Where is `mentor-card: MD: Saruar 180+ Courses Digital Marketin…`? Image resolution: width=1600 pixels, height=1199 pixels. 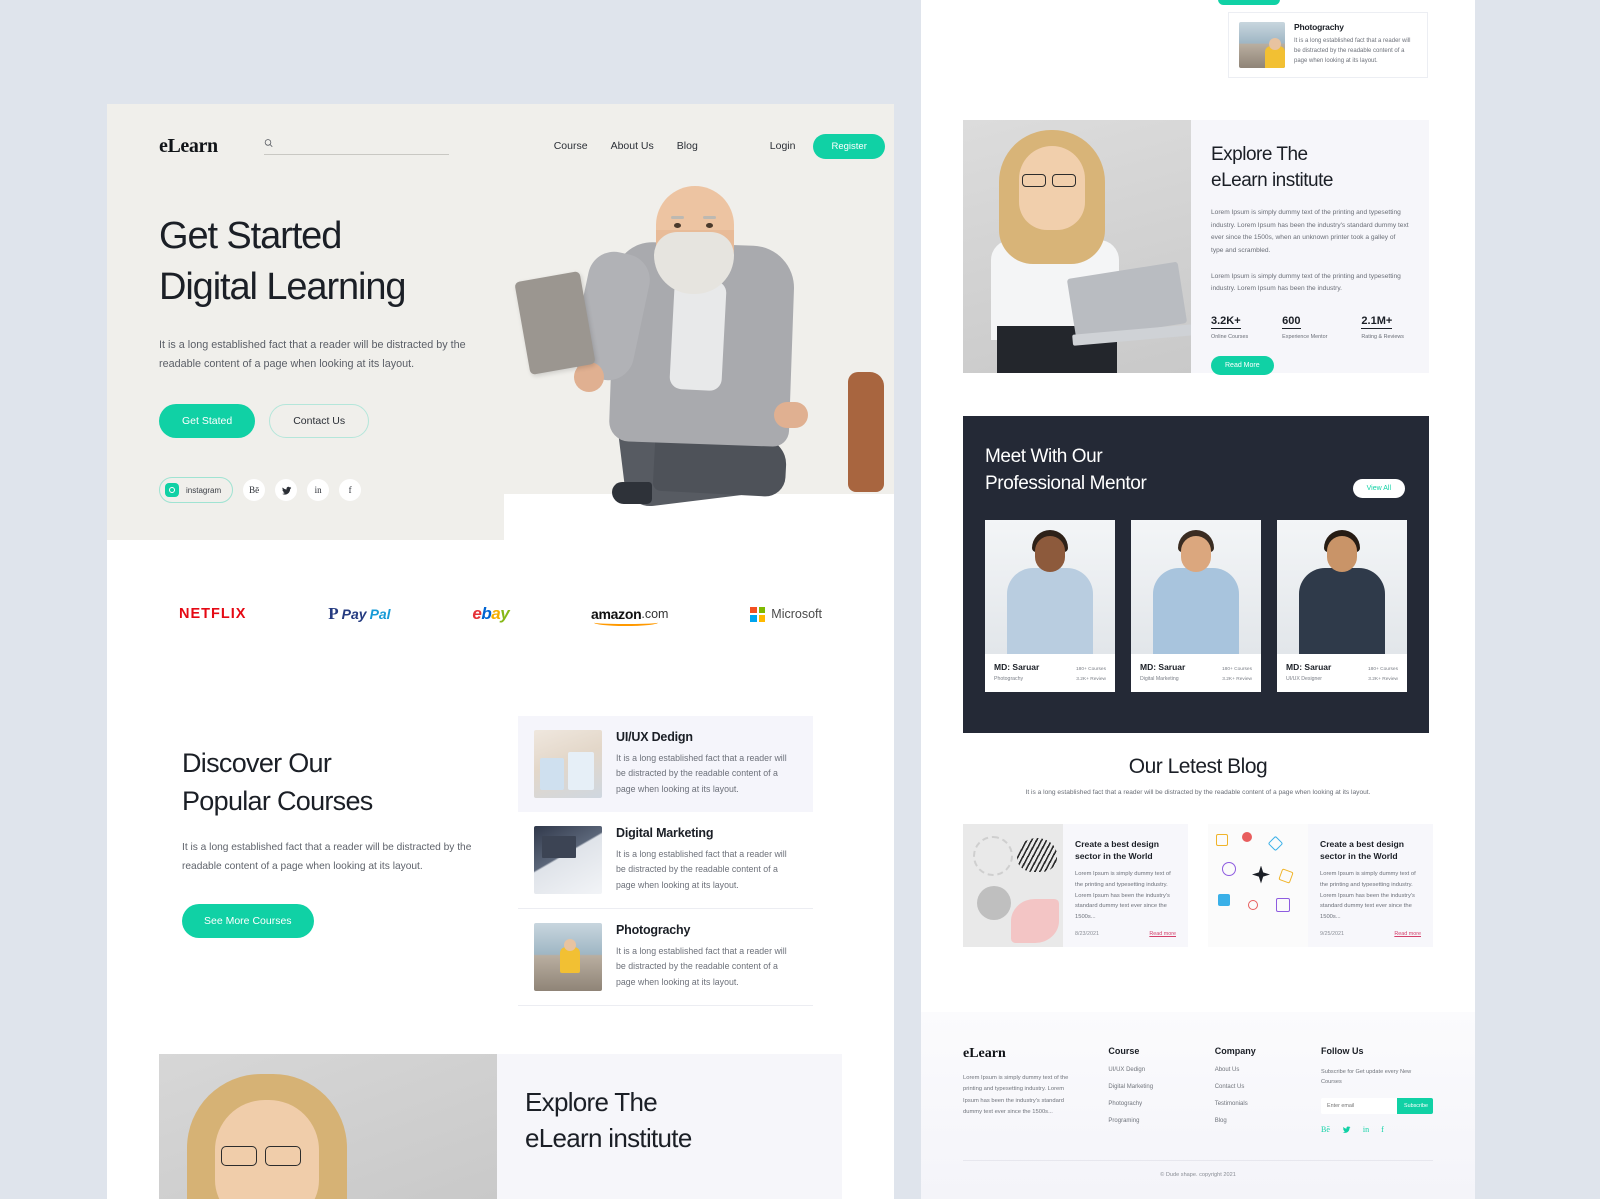
mentor-card: MD: Saruar 180+ Courses Digital Marketin… is located at coordinates (1196, 605).